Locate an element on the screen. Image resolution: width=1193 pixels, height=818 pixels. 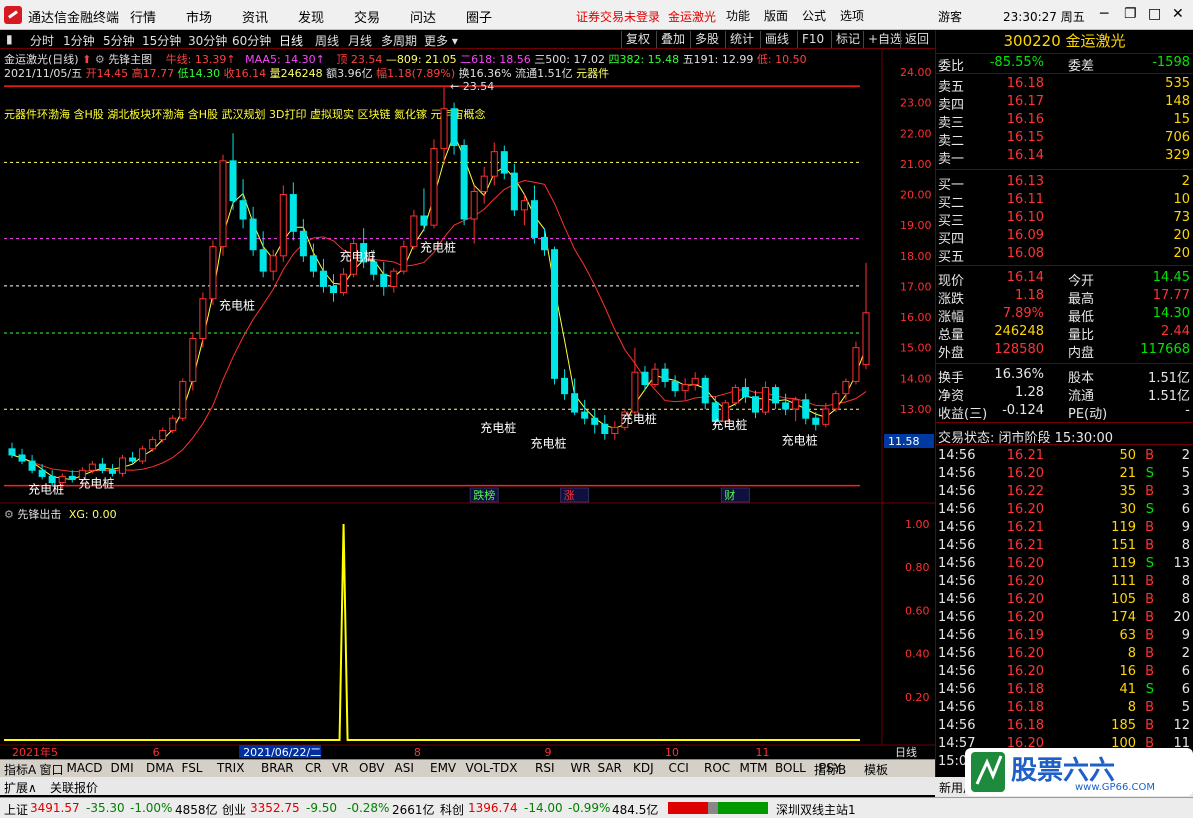
minimize-icon: ─ is located at coordinates (1104, 14).